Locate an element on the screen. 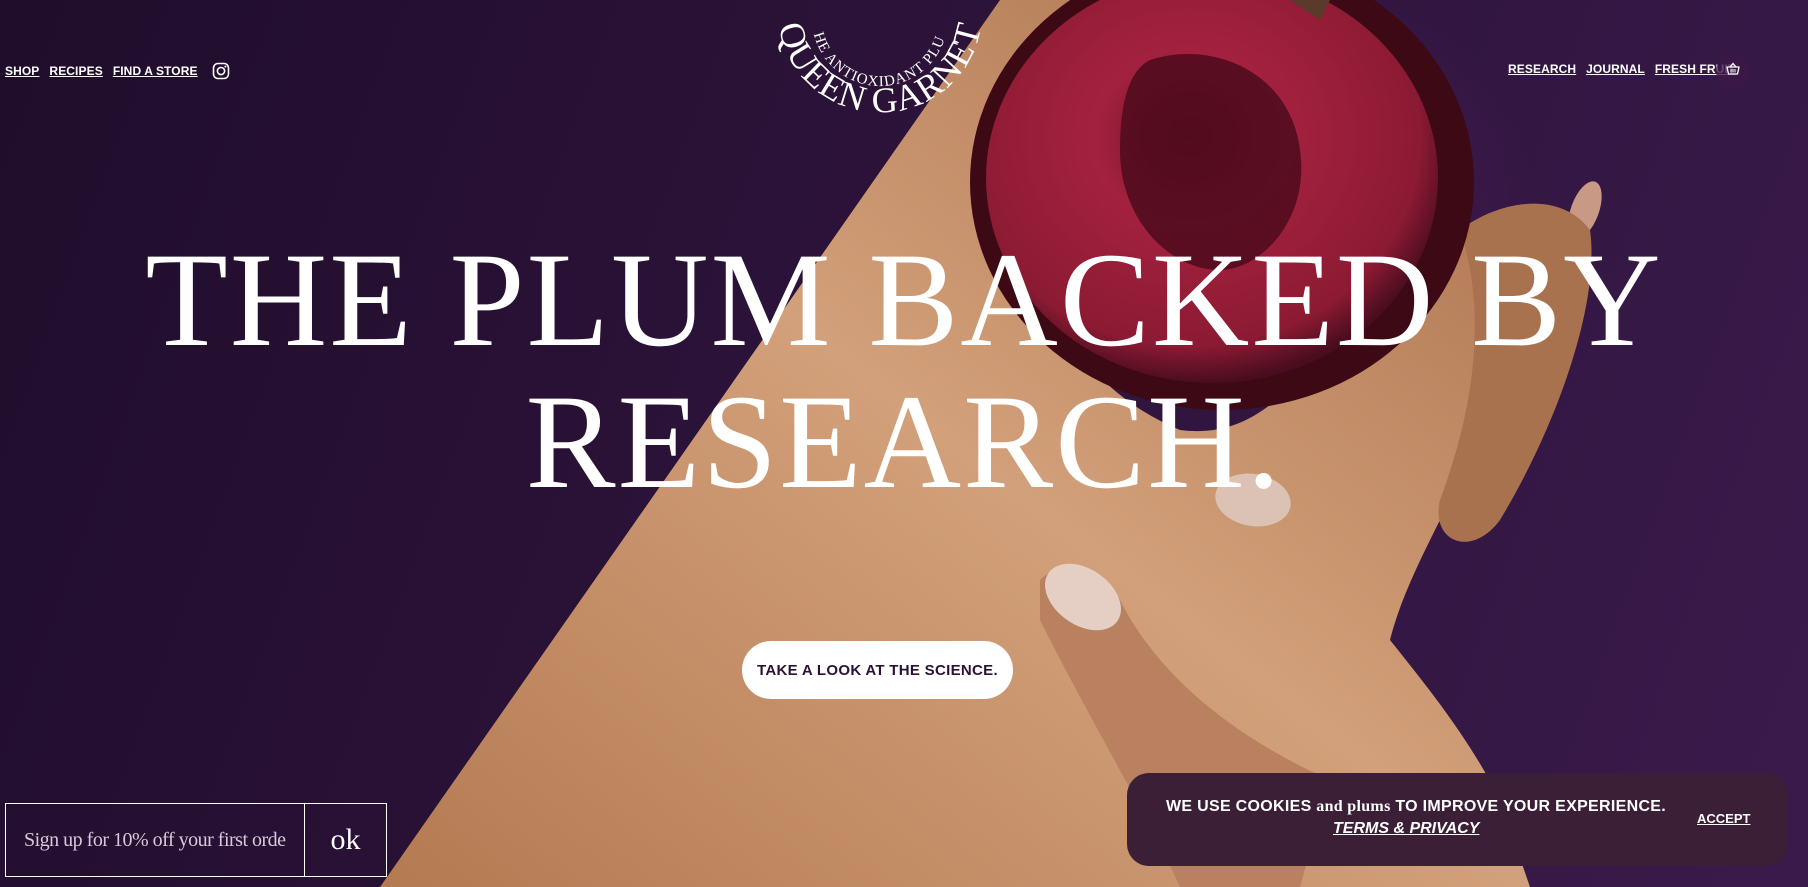  headline-line-2: RESEARCH. is located at coordinates (904, 442).